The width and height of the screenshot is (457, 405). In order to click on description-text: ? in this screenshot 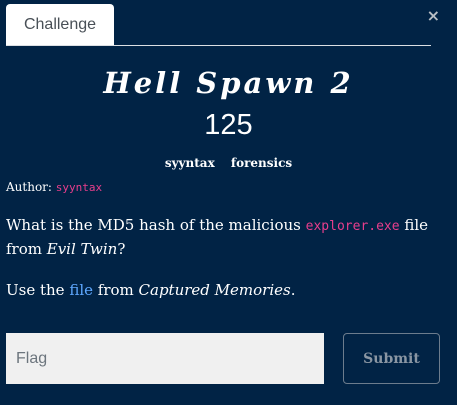, I will do `click(121, 249)`.